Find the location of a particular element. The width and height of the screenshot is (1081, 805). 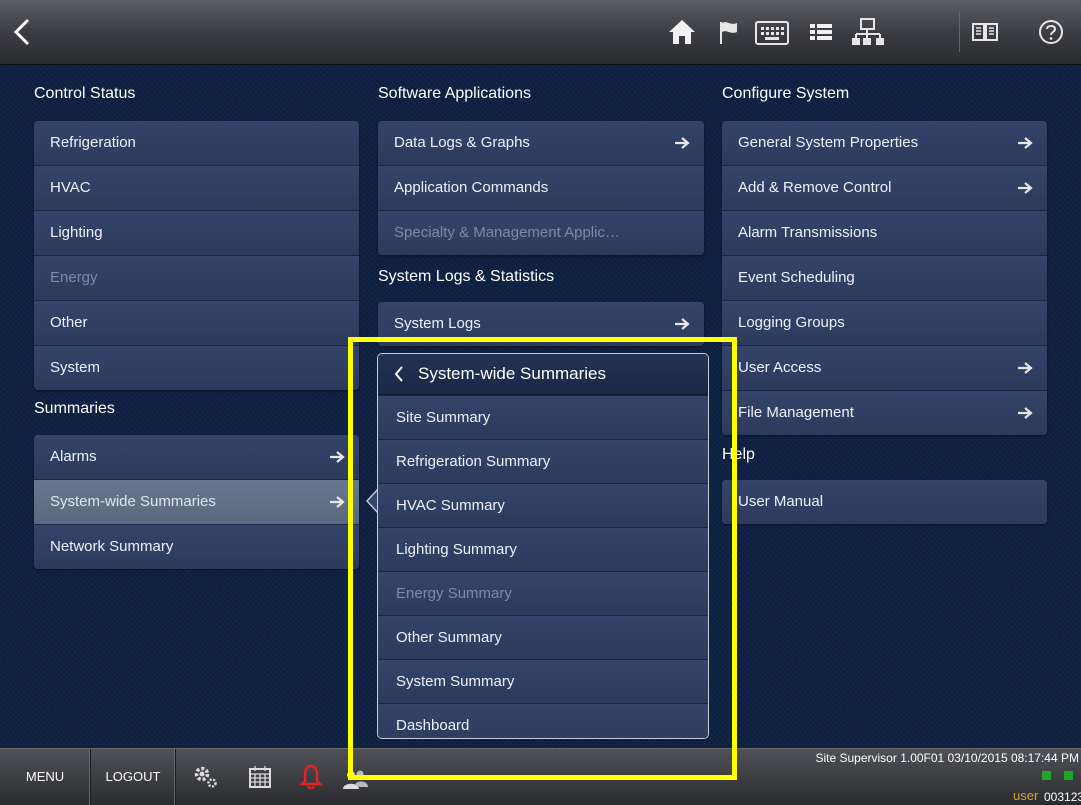

configure-item-label: User Access is located at coordinates (780, 367).